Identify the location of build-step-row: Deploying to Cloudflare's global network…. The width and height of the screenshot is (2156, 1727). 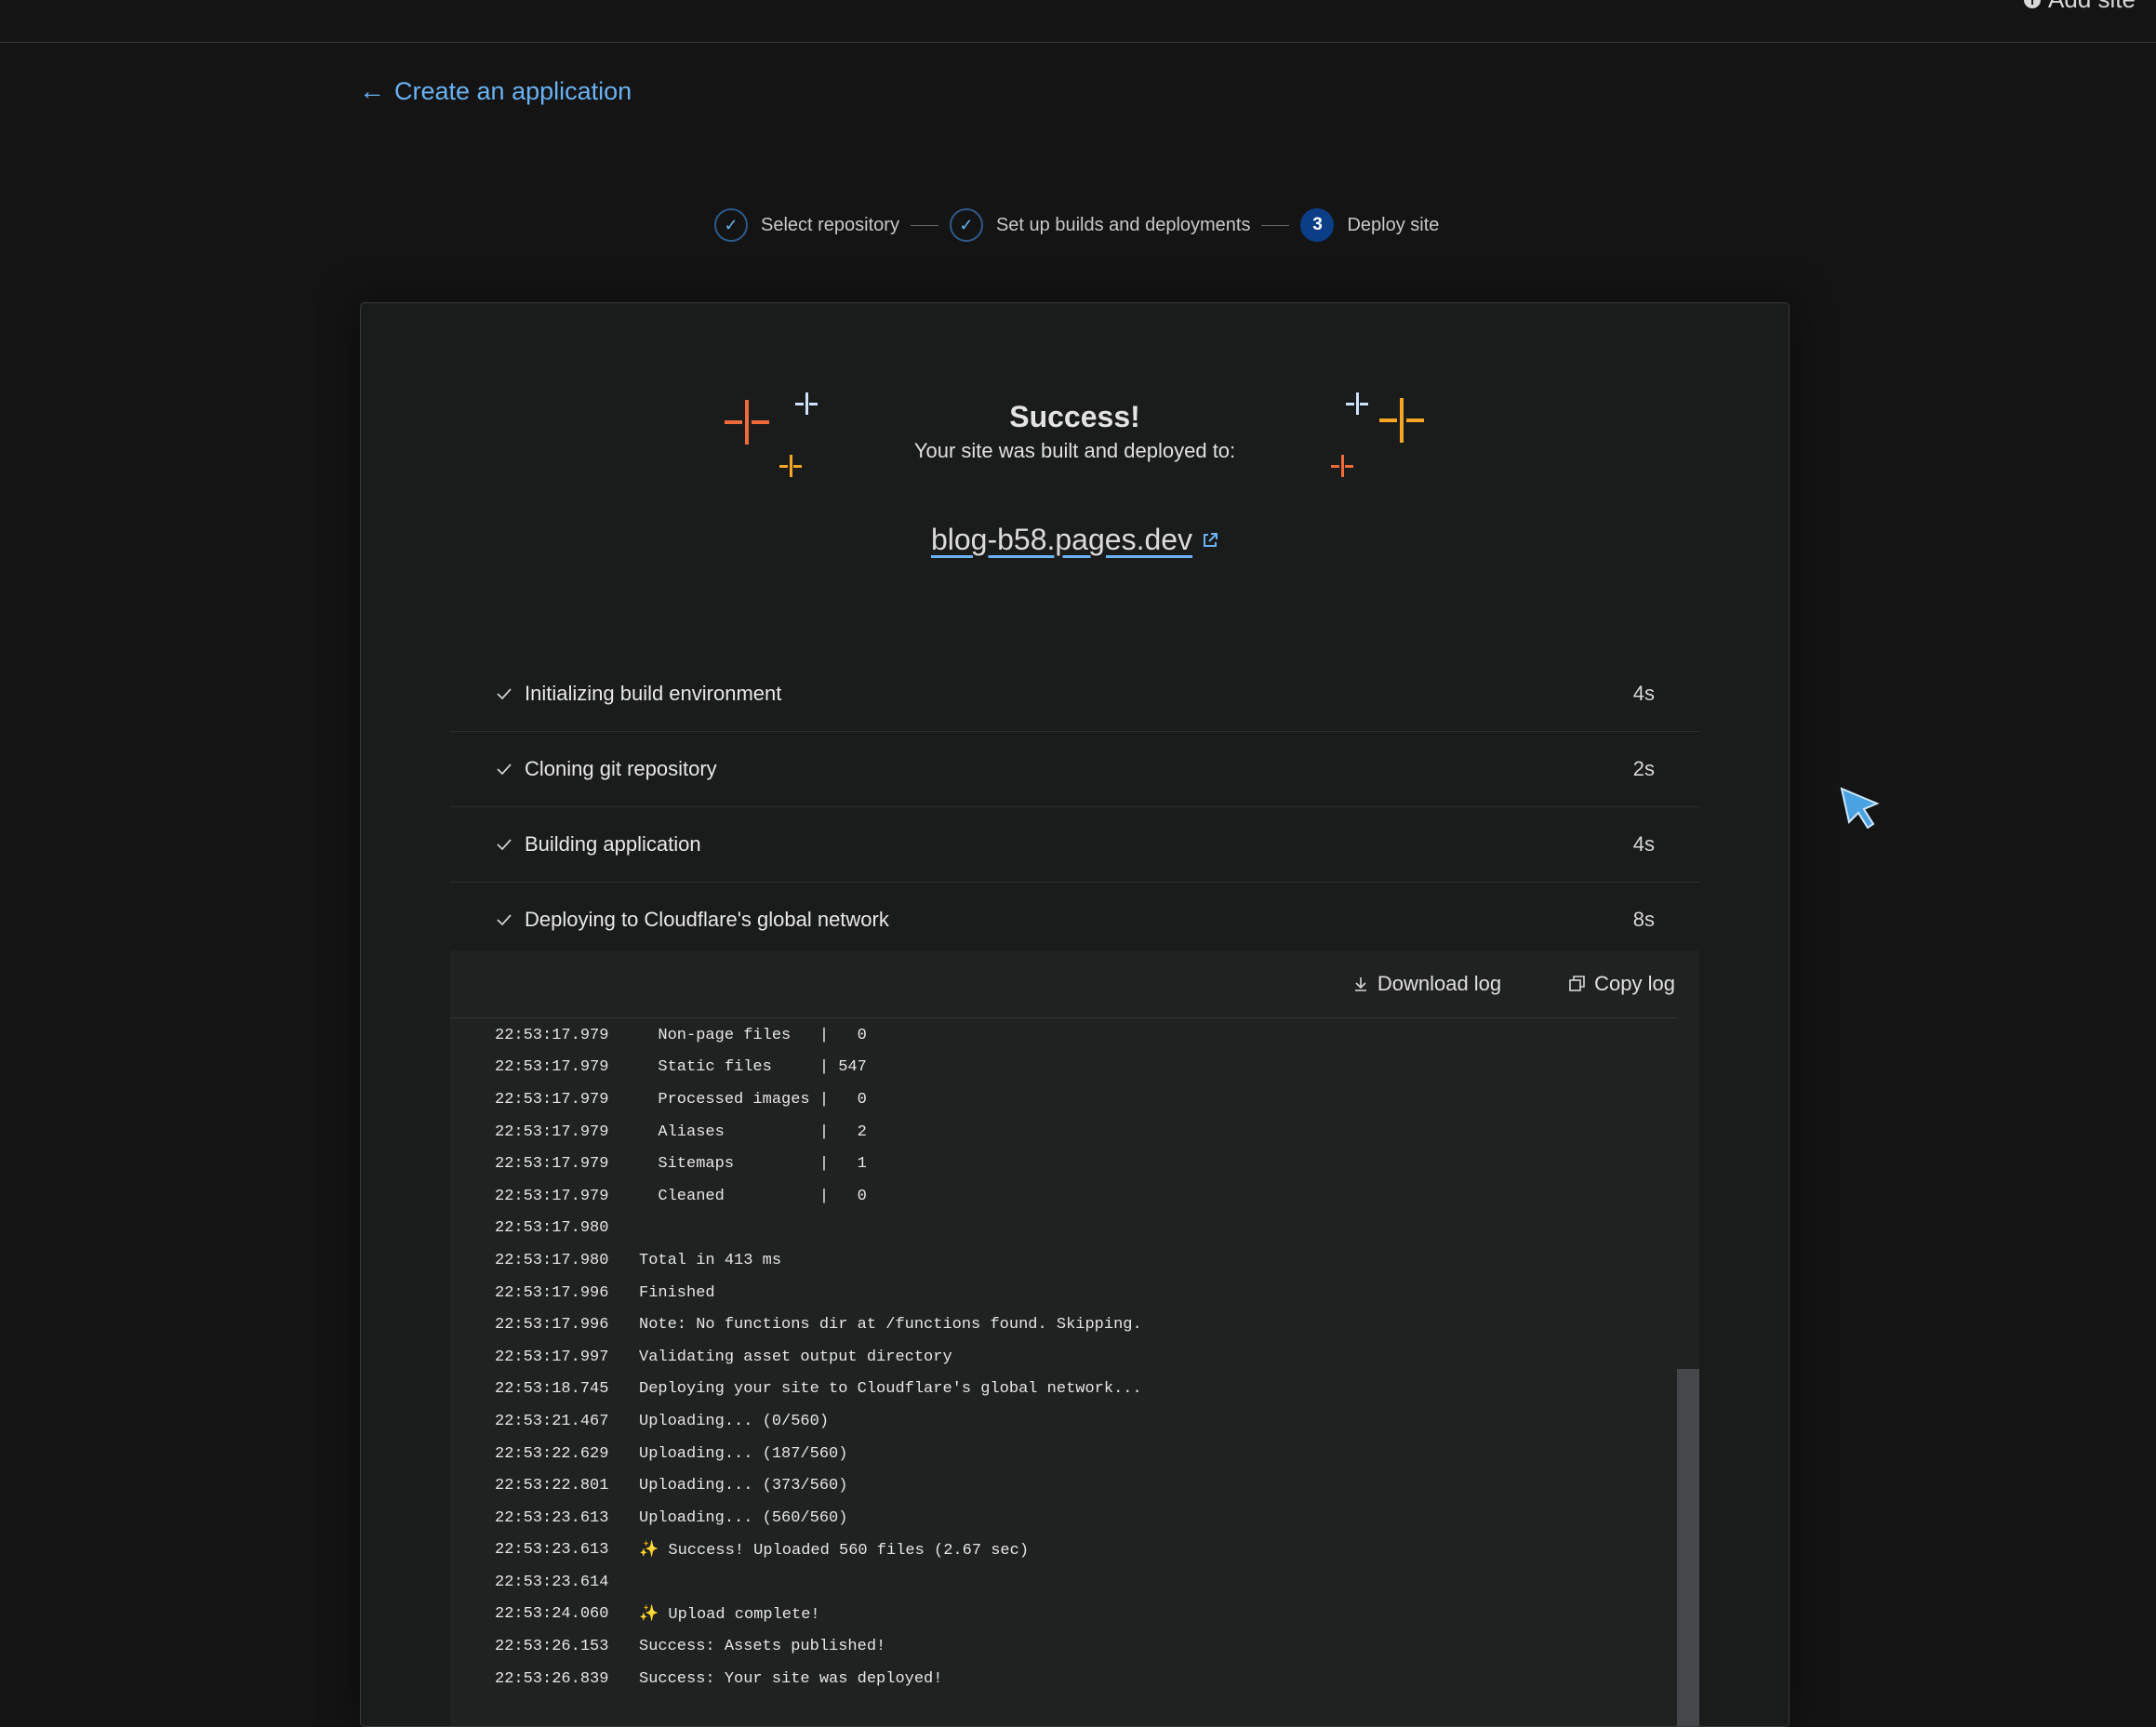
(1074, 920).